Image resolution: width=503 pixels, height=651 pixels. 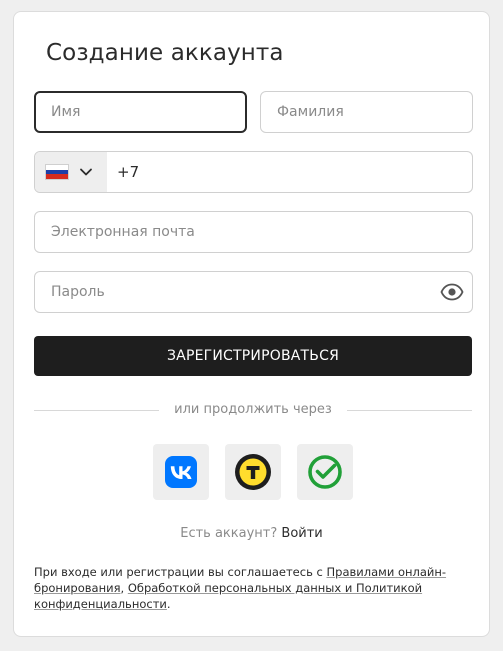 What do you see at coordinates (71, 172) in the screenshot?
I see `country-select` at bounding box center [71, 172].